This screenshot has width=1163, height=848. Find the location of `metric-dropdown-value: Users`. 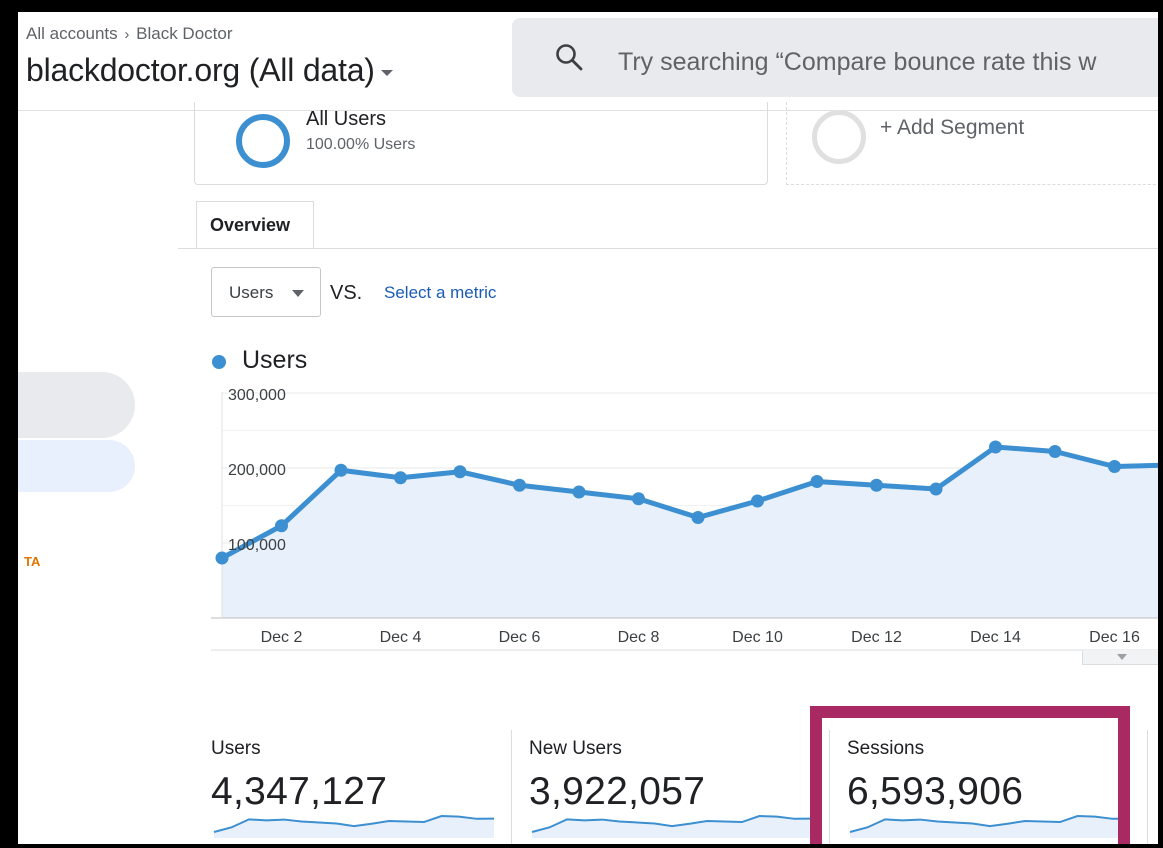

metric-dropdown-value: Users is located at coordinates (251, 292).